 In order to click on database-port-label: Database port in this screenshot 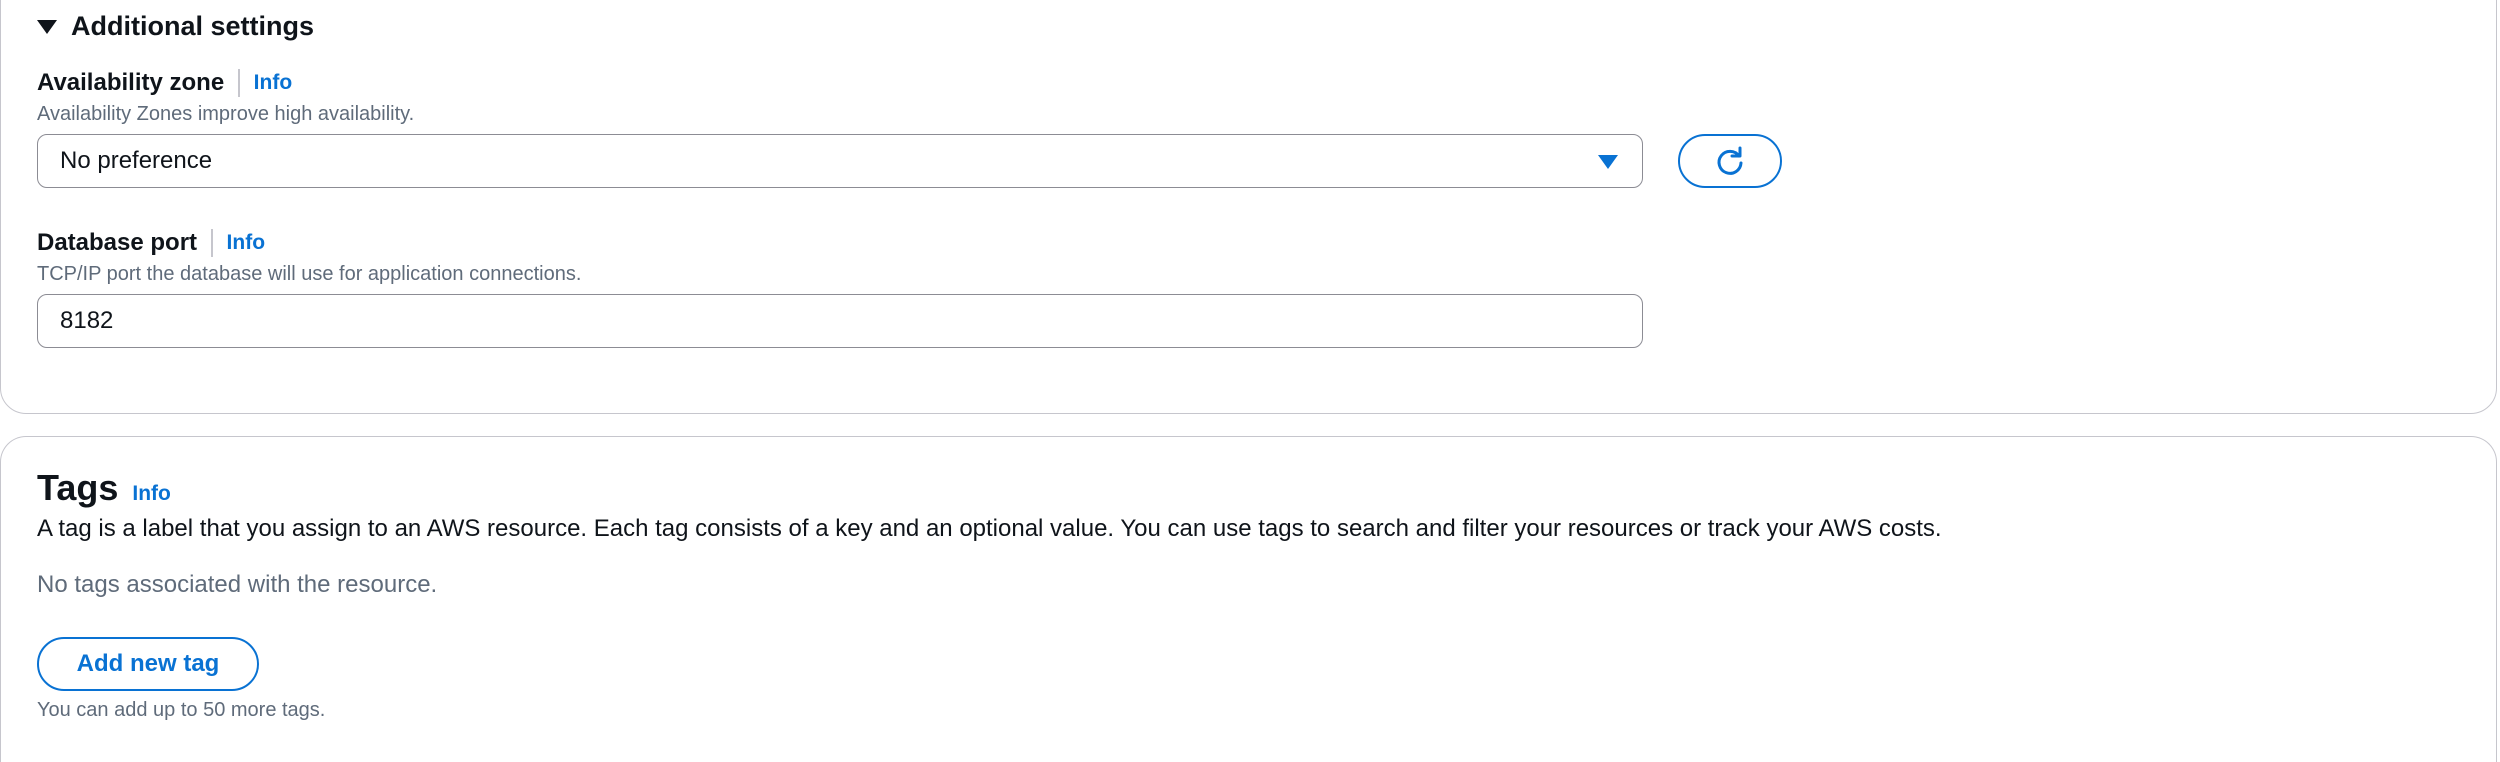, I will do `click(117, 242)`.